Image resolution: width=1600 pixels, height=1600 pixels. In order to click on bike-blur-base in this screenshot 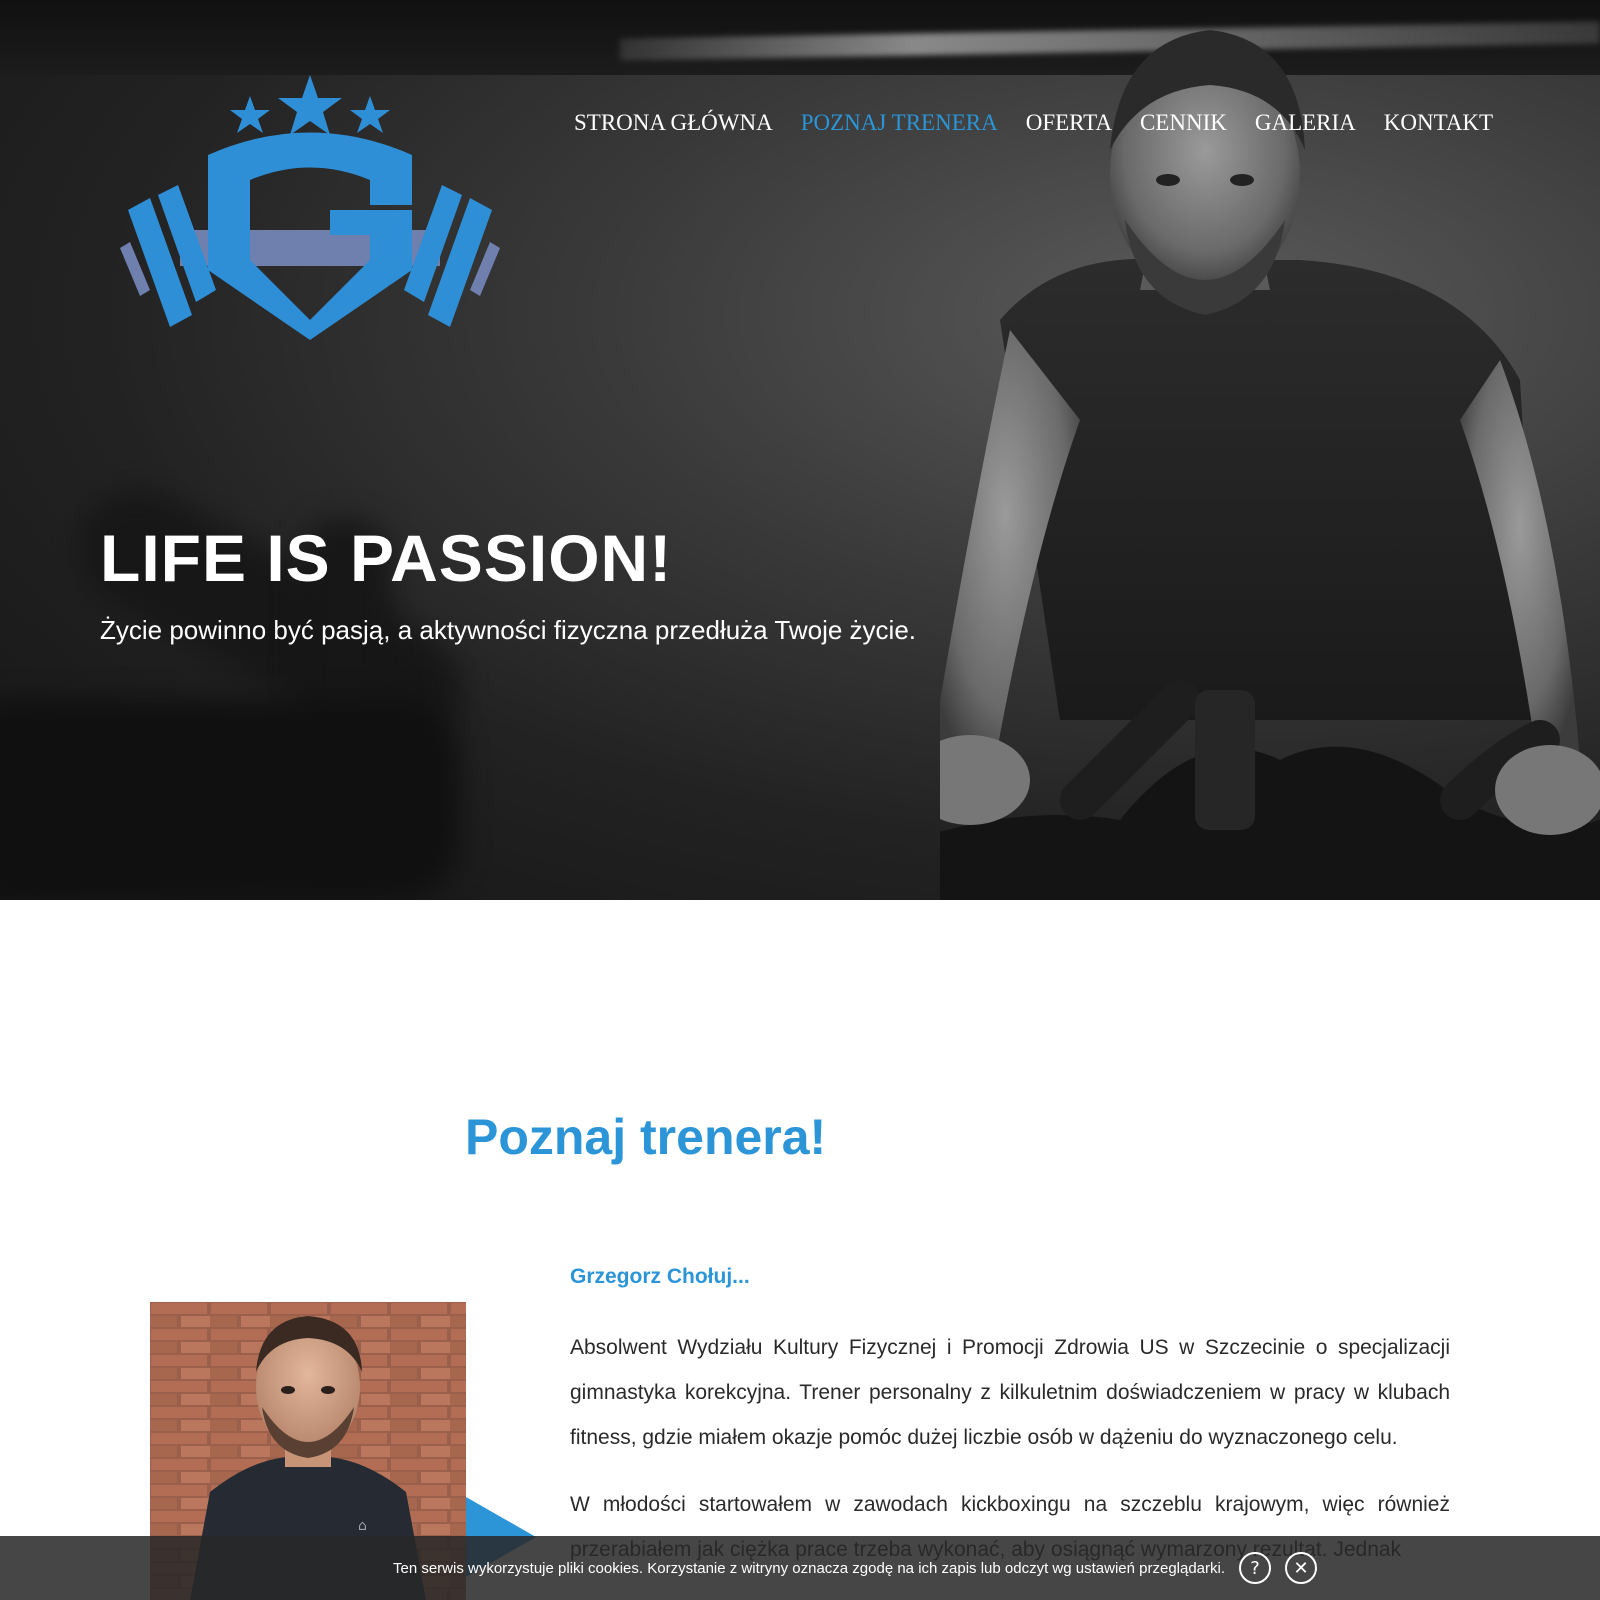, I will do `click(230, 800)`.